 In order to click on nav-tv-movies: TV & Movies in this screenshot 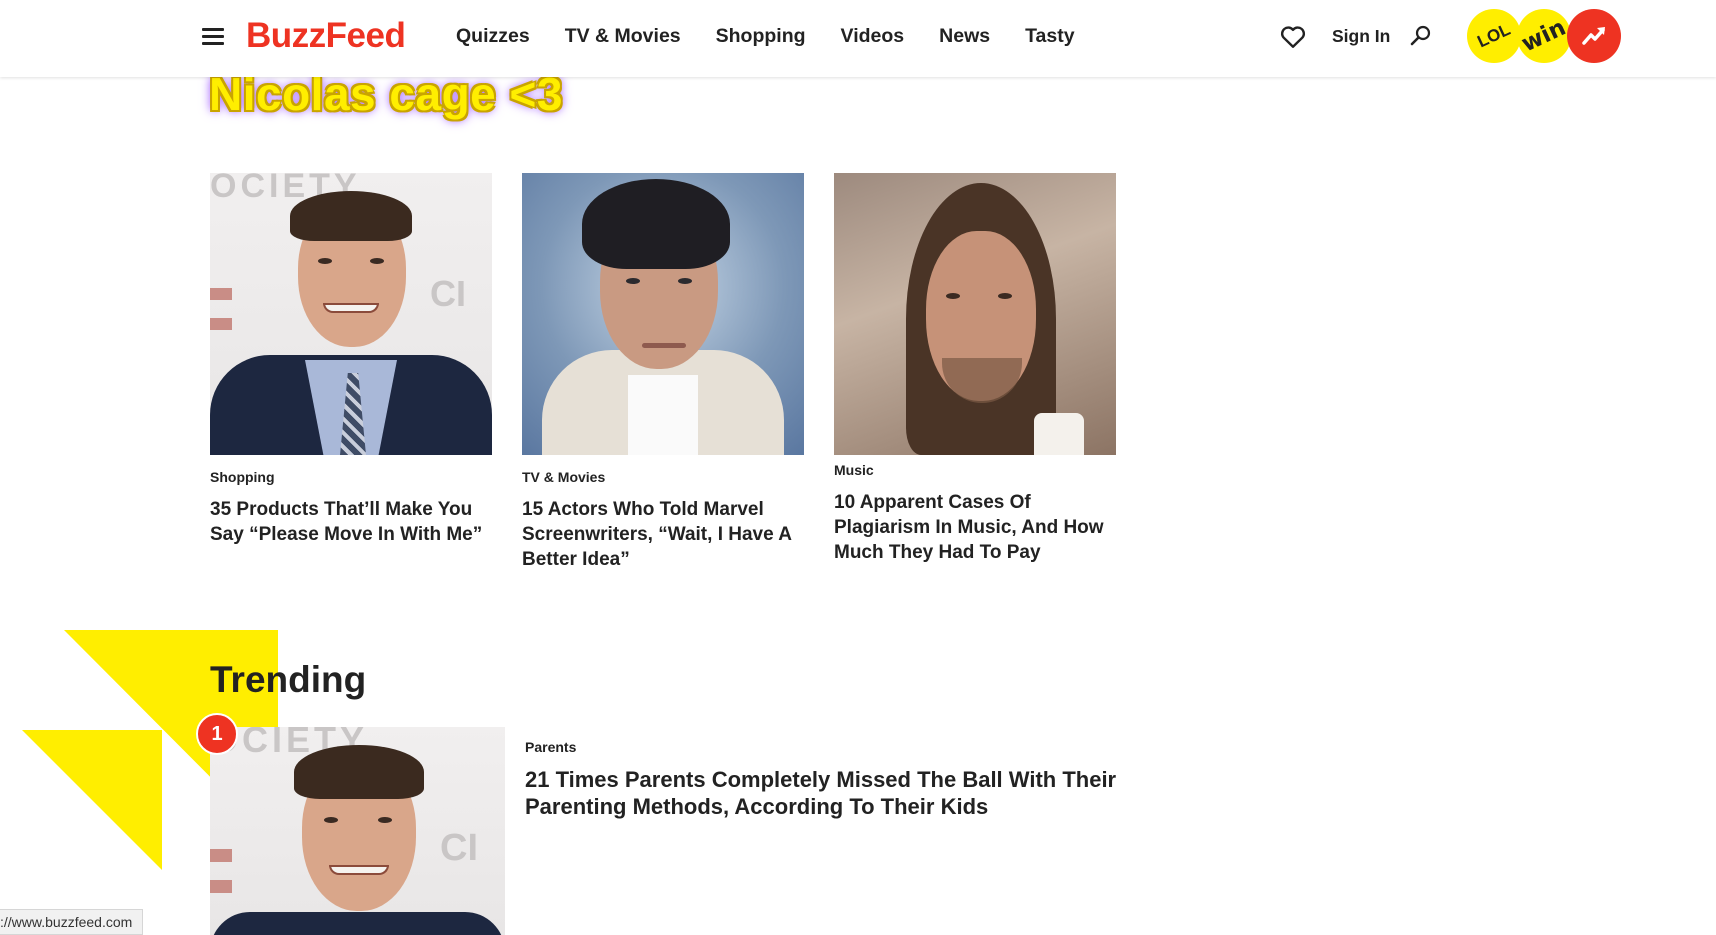, I will do `click(623, 36)`.